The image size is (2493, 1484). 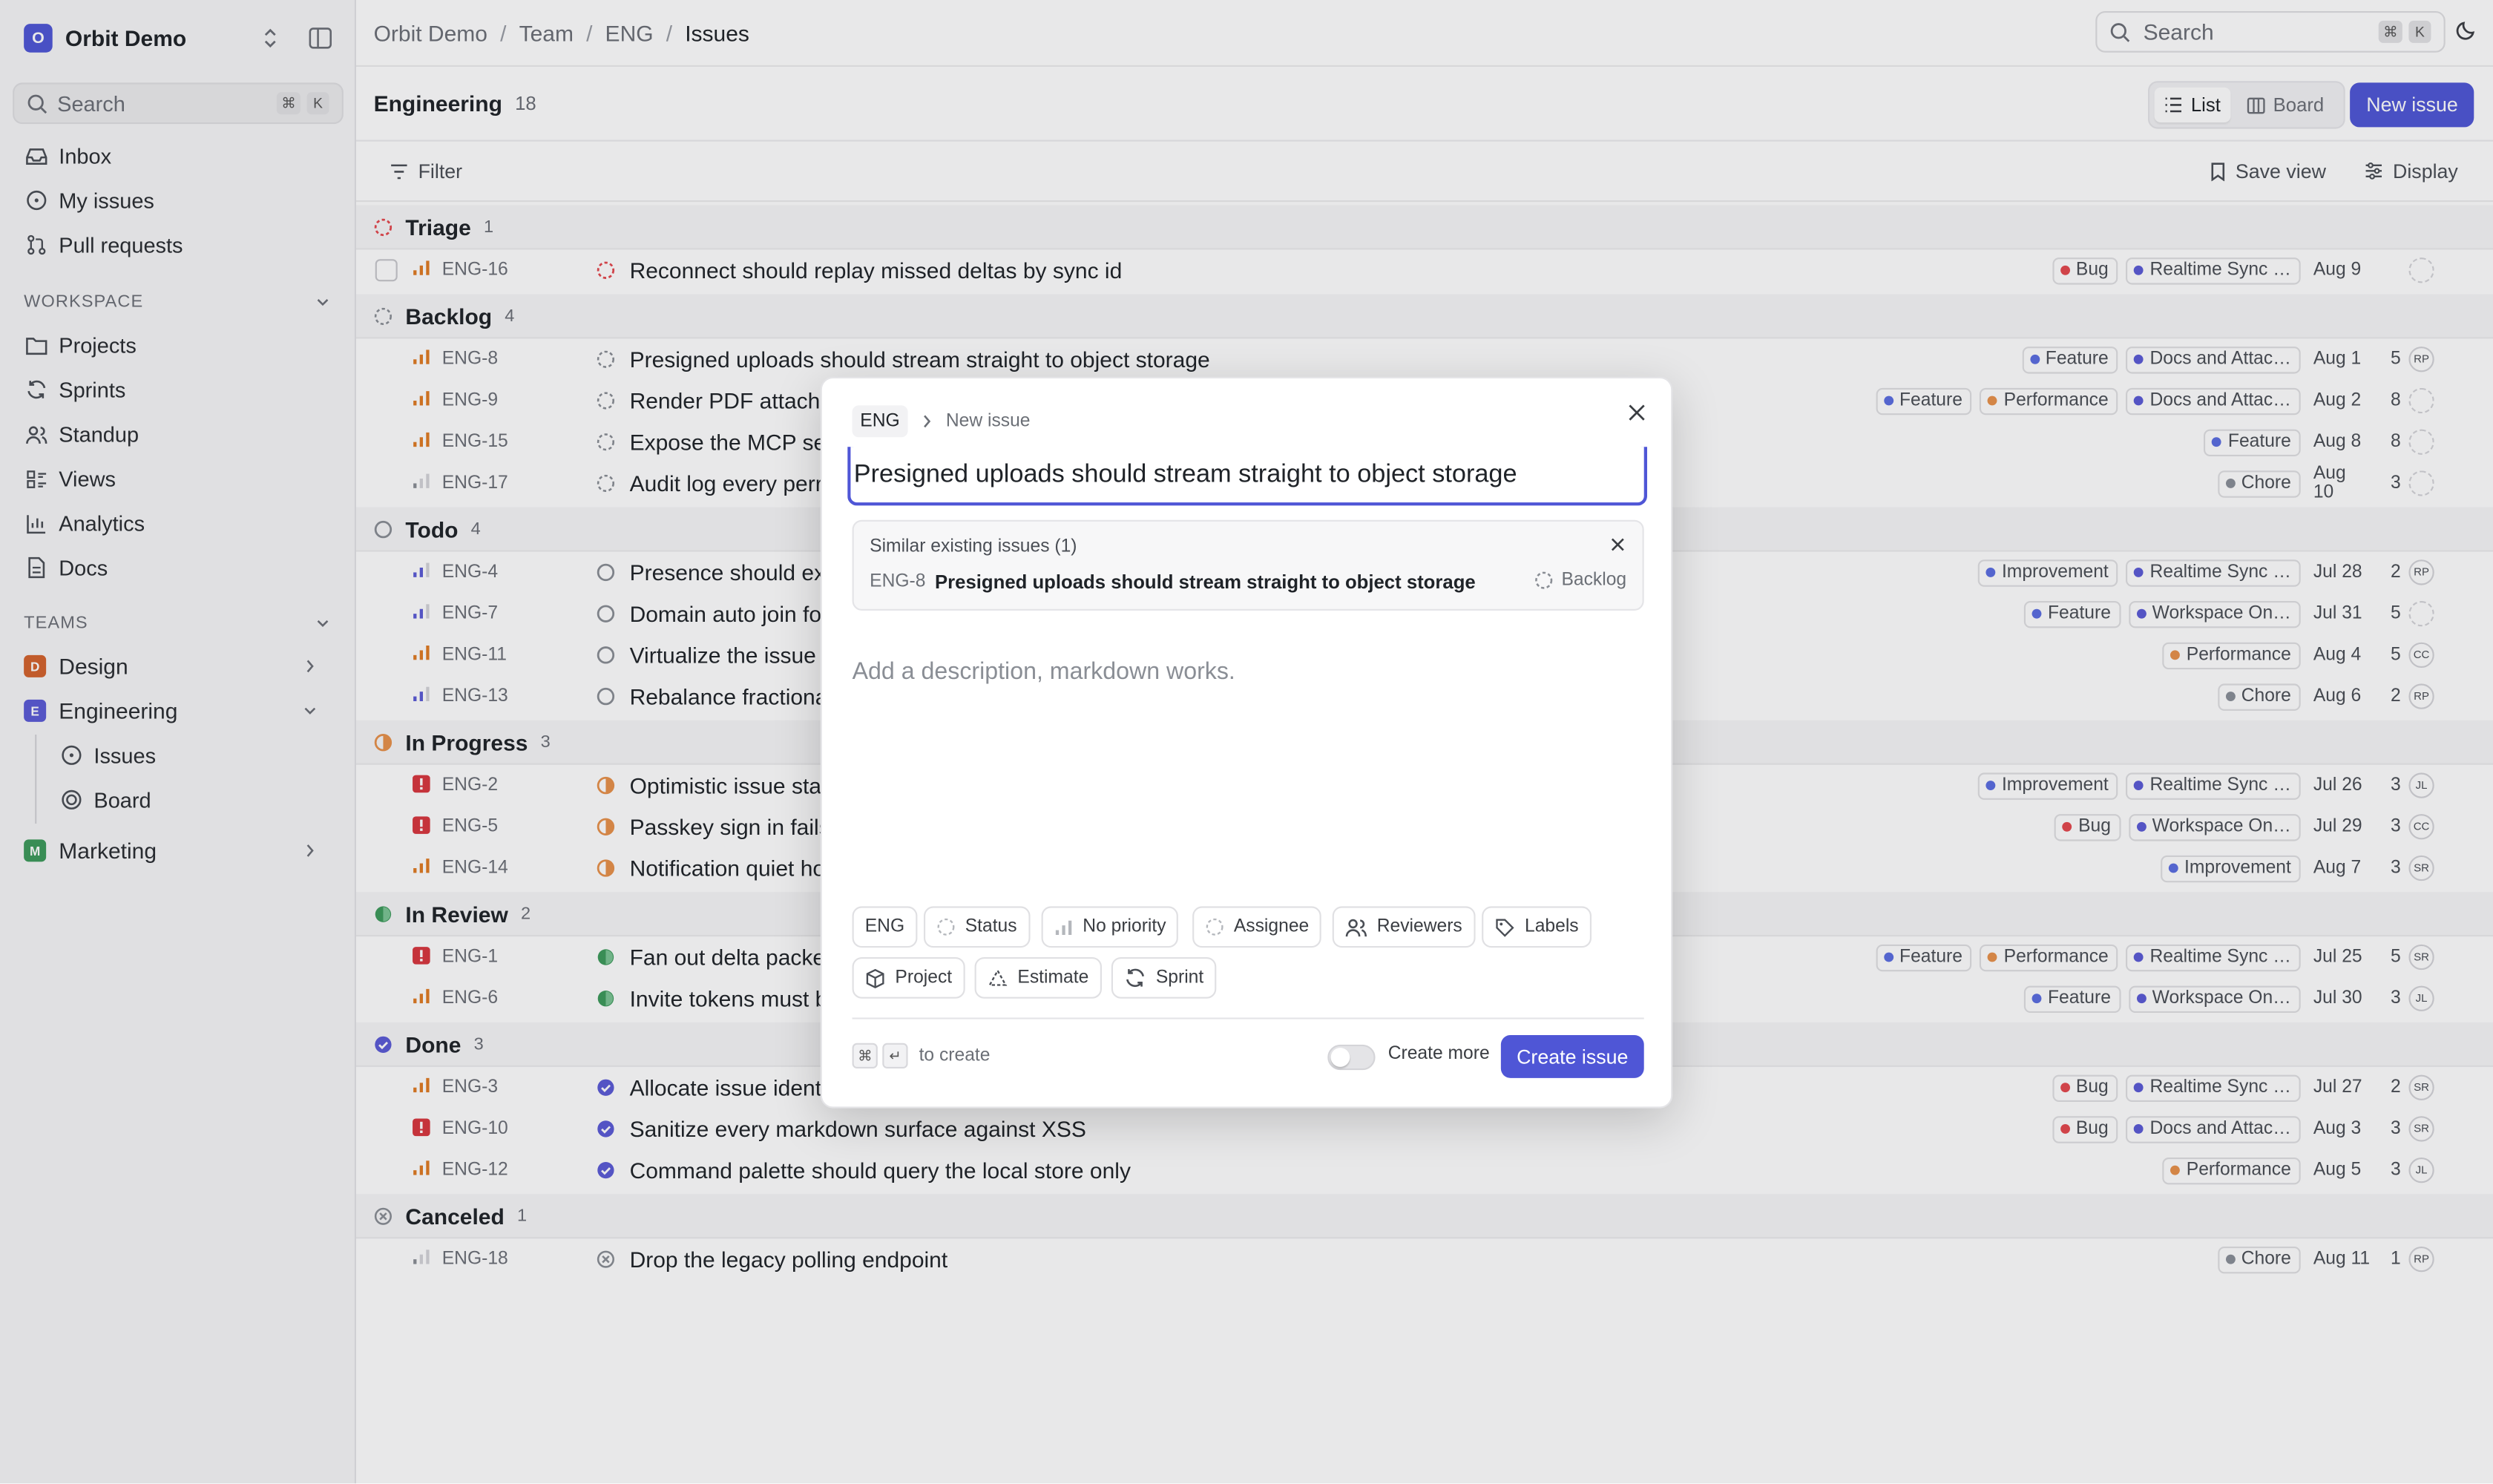 I want to click on modal-breadcrumb: ENG New issue, so click(x=941, y=421).